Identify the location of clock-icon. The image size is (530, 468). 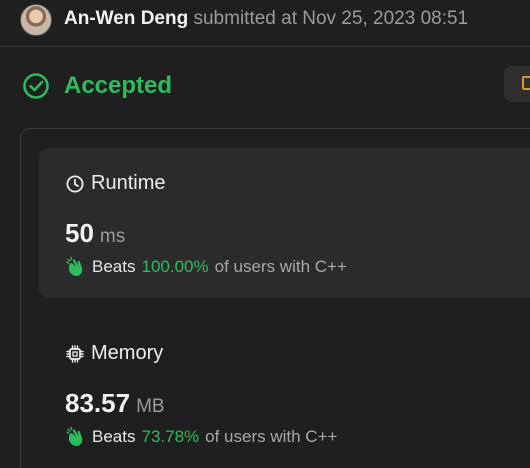
(75, 183).